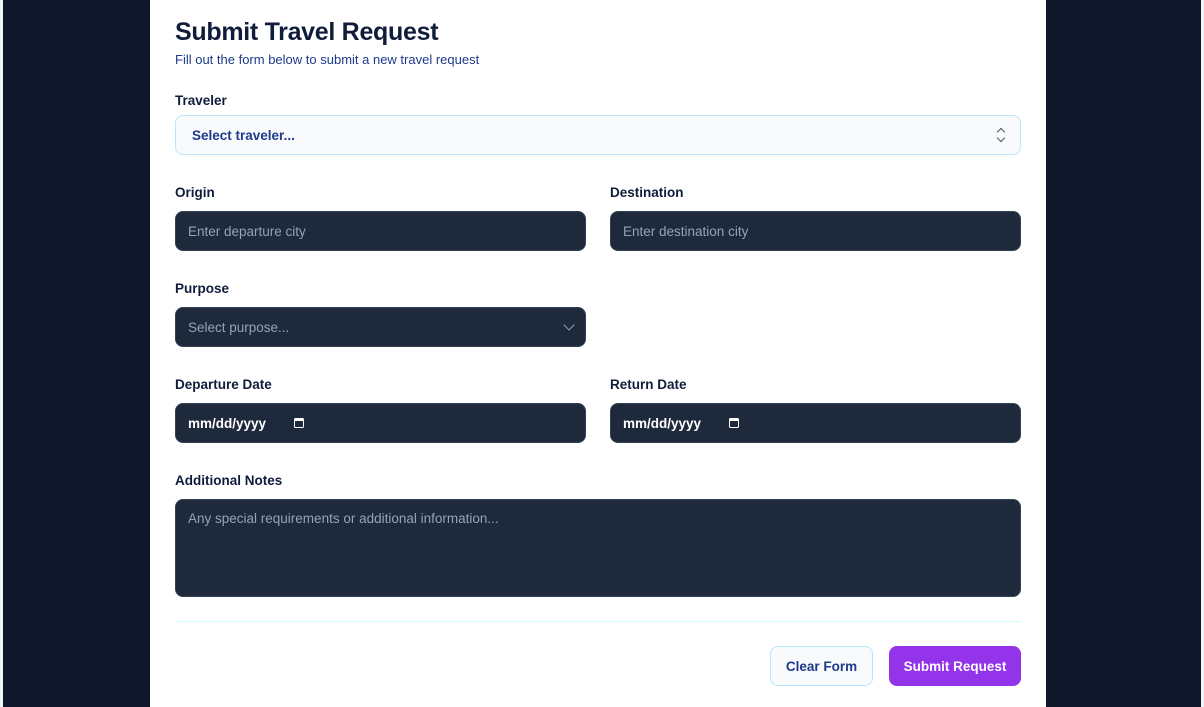  What do you see at coordinates (380, 231) in the screenshot?
I see `origin-input: Enter departure city` at bounding box center [380, 231].